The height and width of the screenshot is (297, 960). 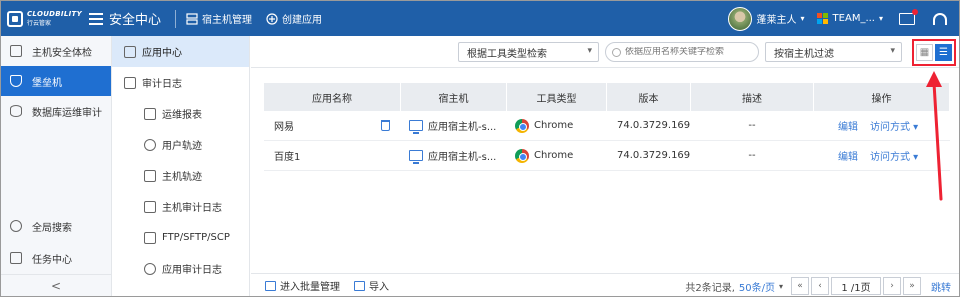 I want to click on subnav-item-ops-report: 运维报表, so click(x=180, y=113).